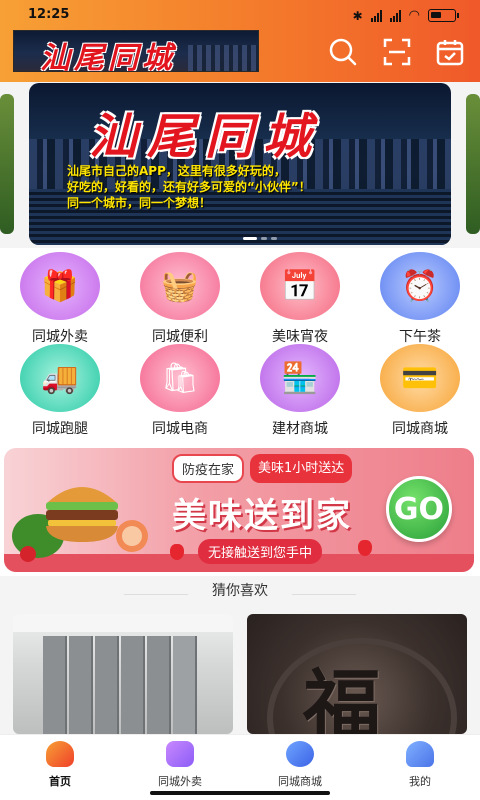 The image size is (480, 800). I want to click on banner-prev-peek, so click(7, 164).